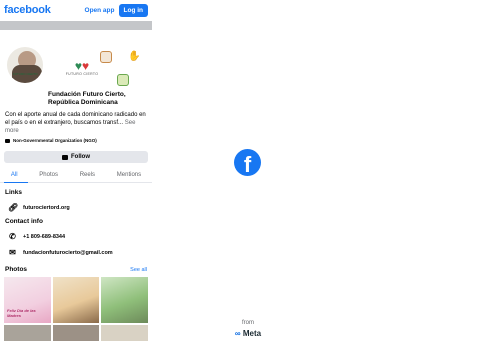  What do you see at coordinates (116, 10) in the screenshot?
I see `top-bar-actions: Open app Log in` at bounding box center [116, 10].